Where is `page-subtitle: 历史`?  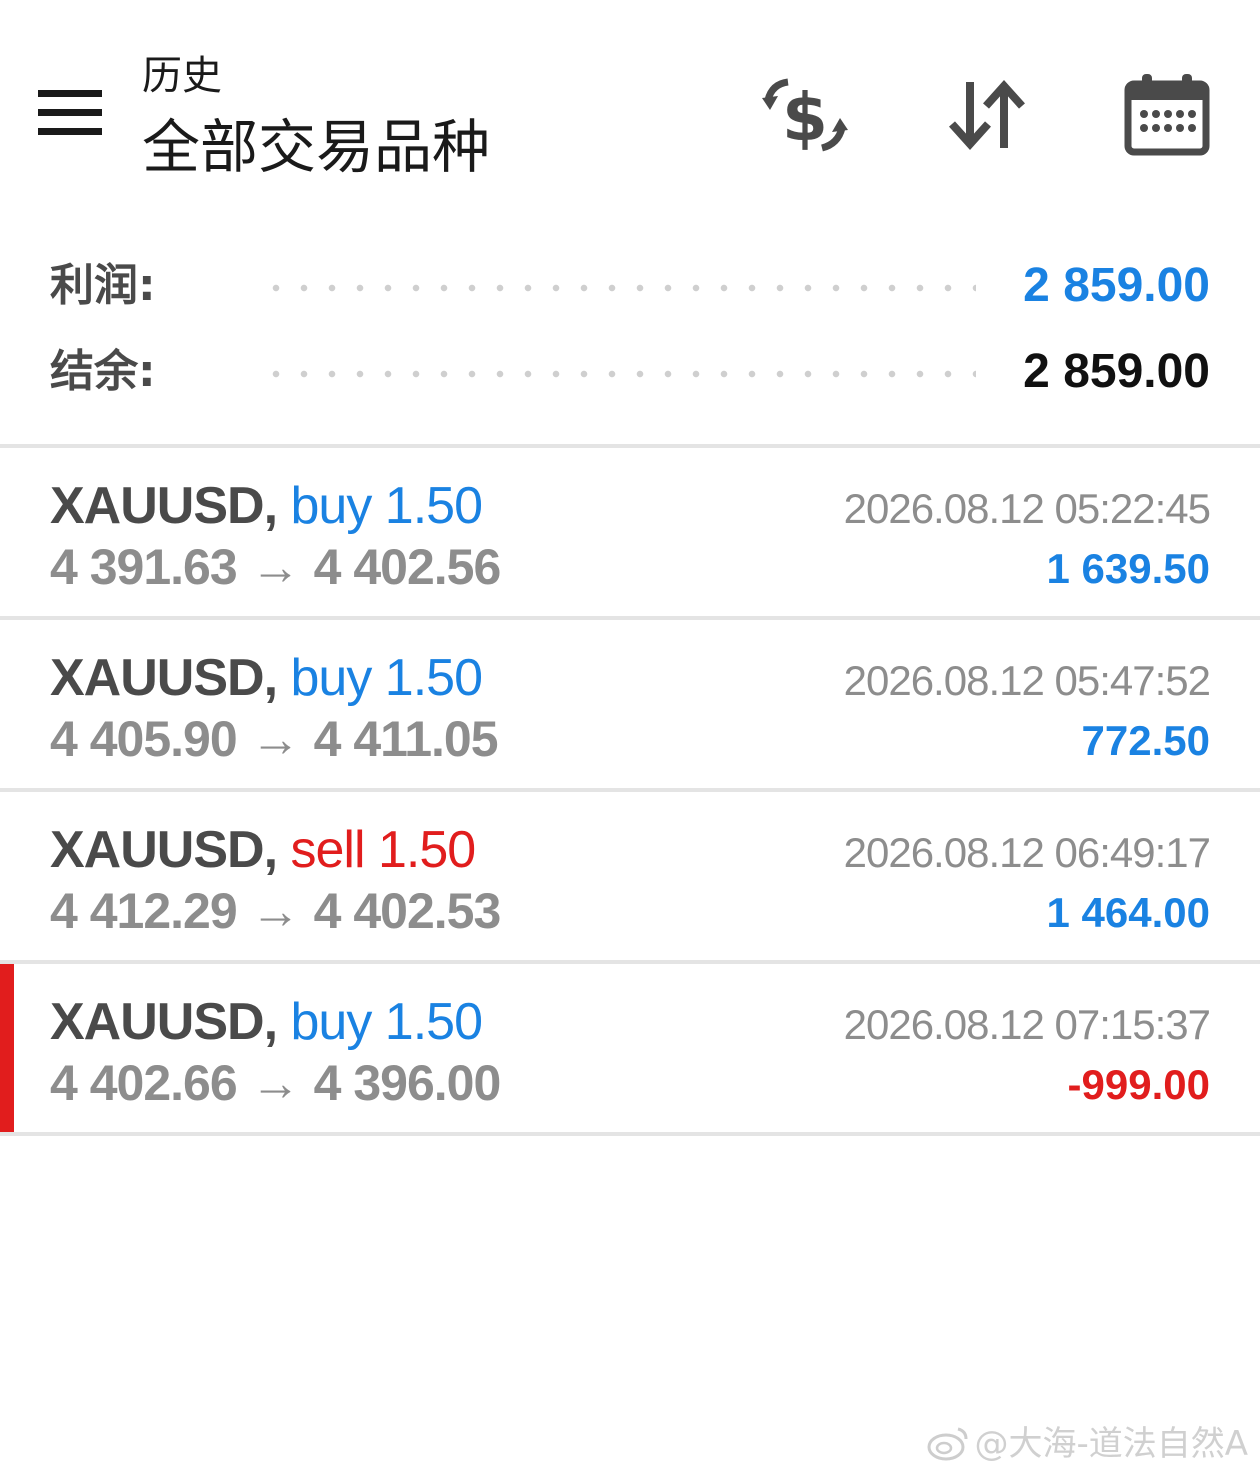
page-subtitle: 历史 is located at coordinates (182, 76).